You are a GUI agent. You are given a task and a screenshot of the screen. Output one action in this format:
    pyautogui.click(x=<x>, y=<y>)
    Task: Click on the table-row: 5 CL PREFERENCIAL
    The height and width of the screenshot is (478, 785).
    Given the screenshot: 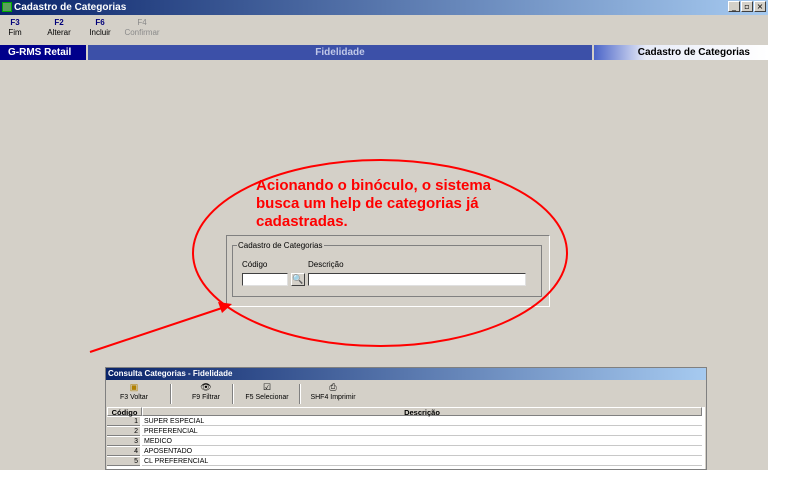 What is the action you would take?
    pyautogui.click(x=406, y=461)
    